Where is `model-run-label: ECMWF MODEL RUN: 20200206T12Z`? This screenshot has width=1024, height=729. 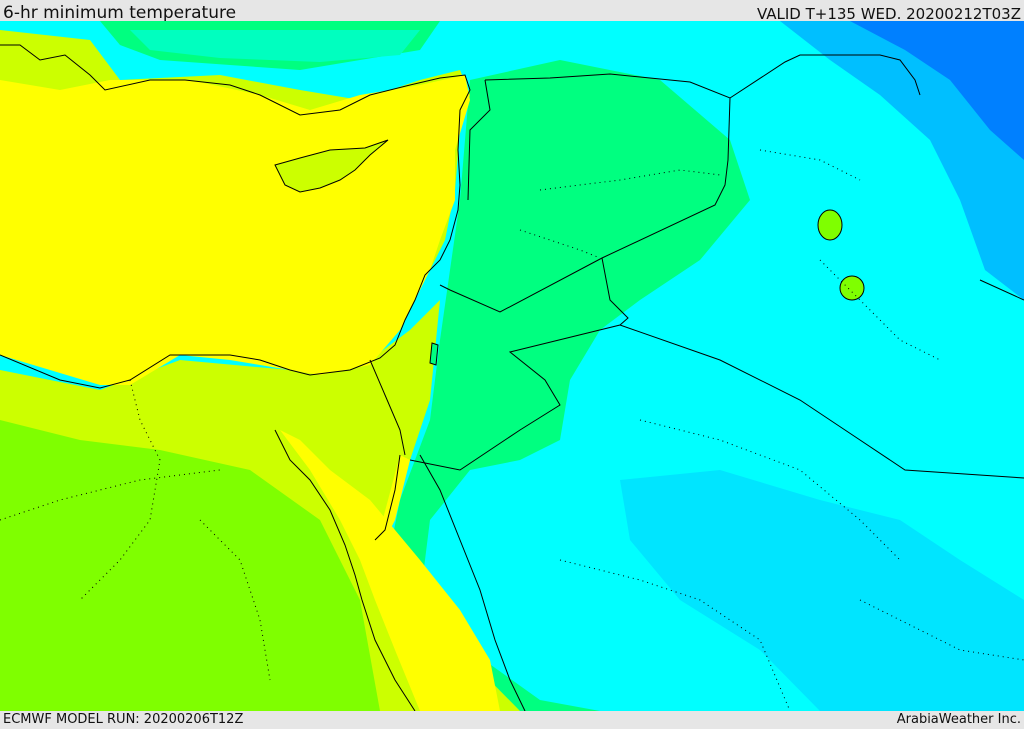 model-run-label: ECMWF MODEL RUN: 20200206T12Z is located at coordinates (123, 719).